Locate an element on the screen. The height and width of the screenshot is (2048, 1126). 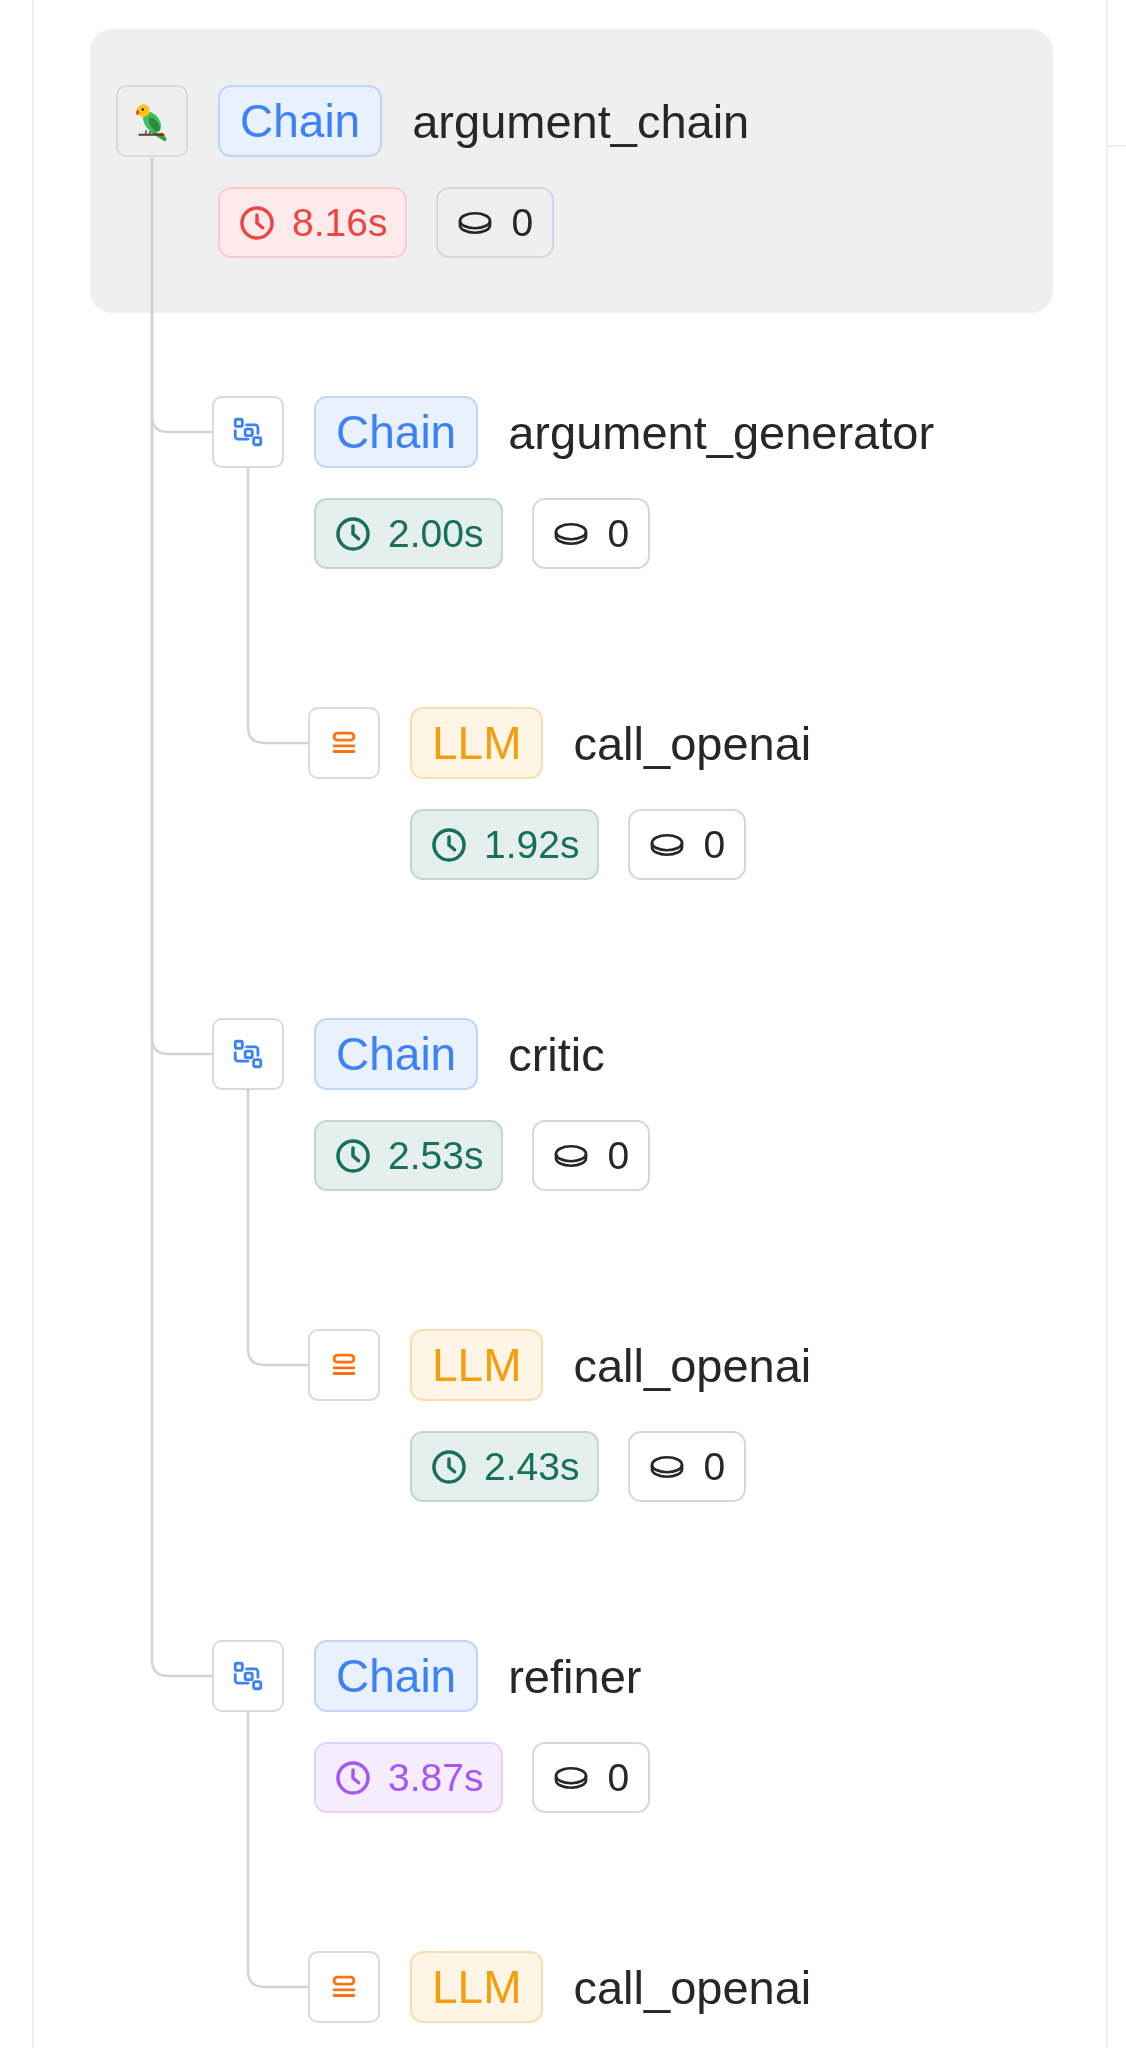
run-name: critic is located at coordinates (556, 1054).